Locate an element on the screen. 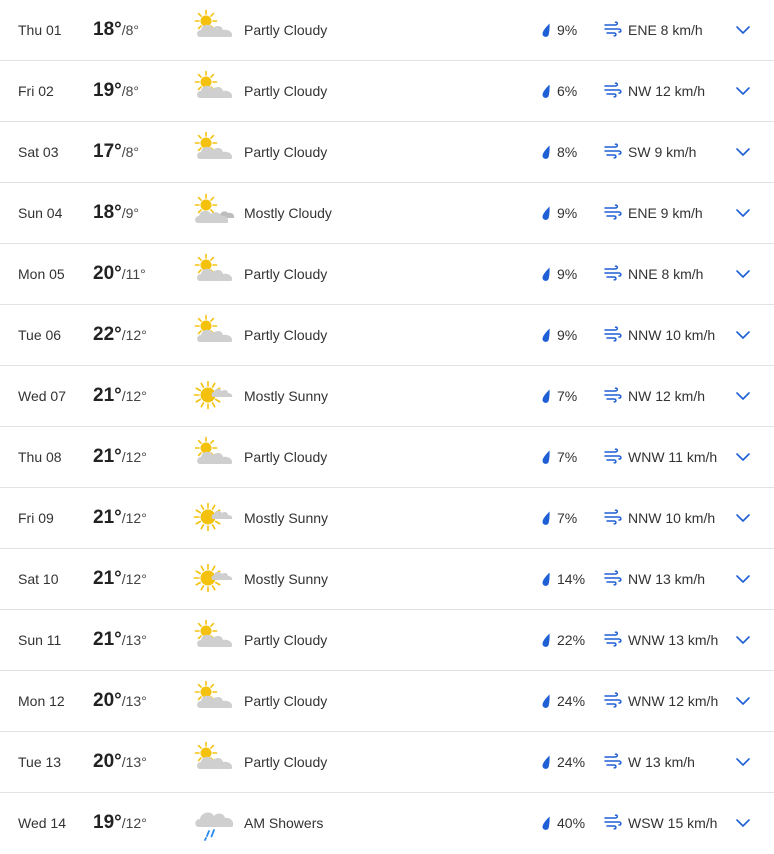 This screenshot has height=854, width=774. low-temp: 11° is located at coordinates (135, 274).